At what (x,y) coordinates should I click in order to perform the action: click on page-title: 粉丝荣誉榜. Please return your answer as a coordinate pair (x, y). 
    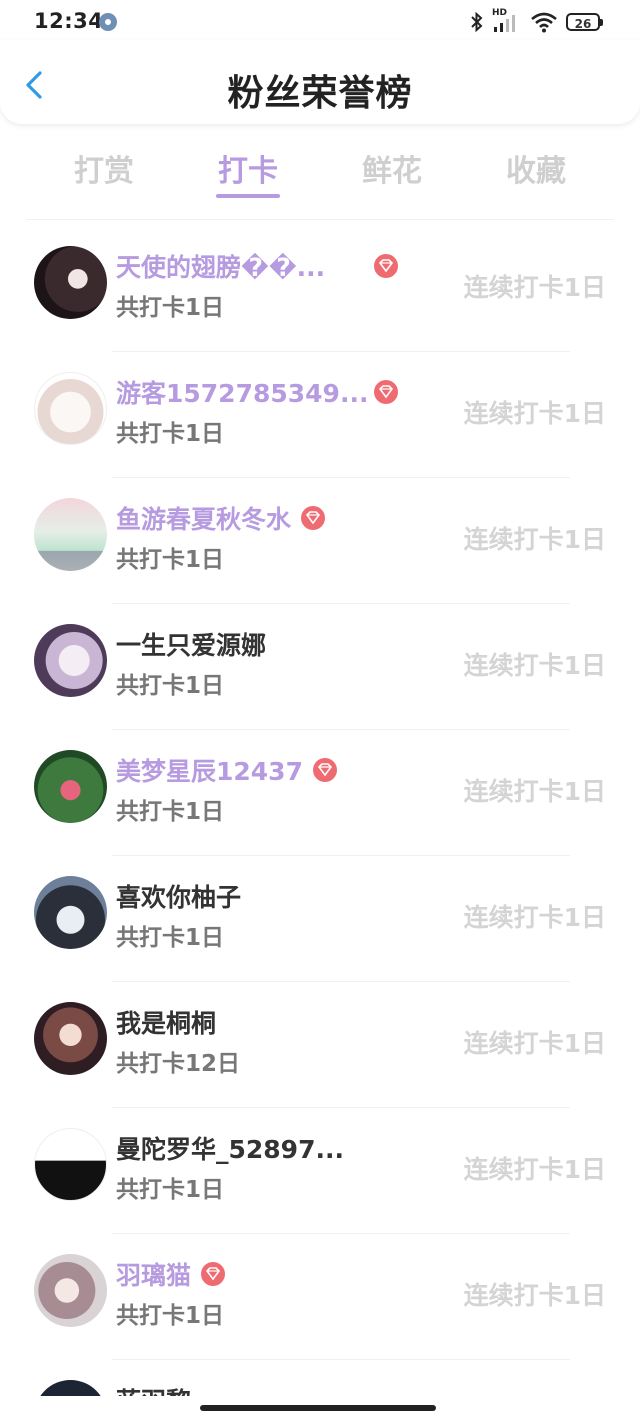
    Looking at the image, I should click on (320, 93).